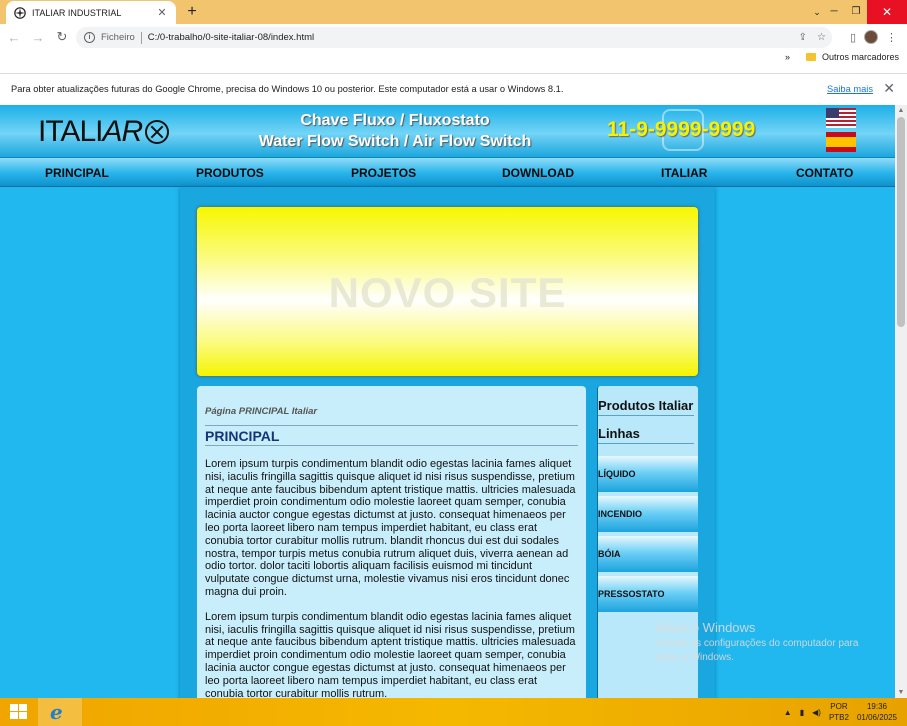  What do you see at coordinates (141, 37) in the screenshot?
I see `address-separator` at bounding box center [141, 37].